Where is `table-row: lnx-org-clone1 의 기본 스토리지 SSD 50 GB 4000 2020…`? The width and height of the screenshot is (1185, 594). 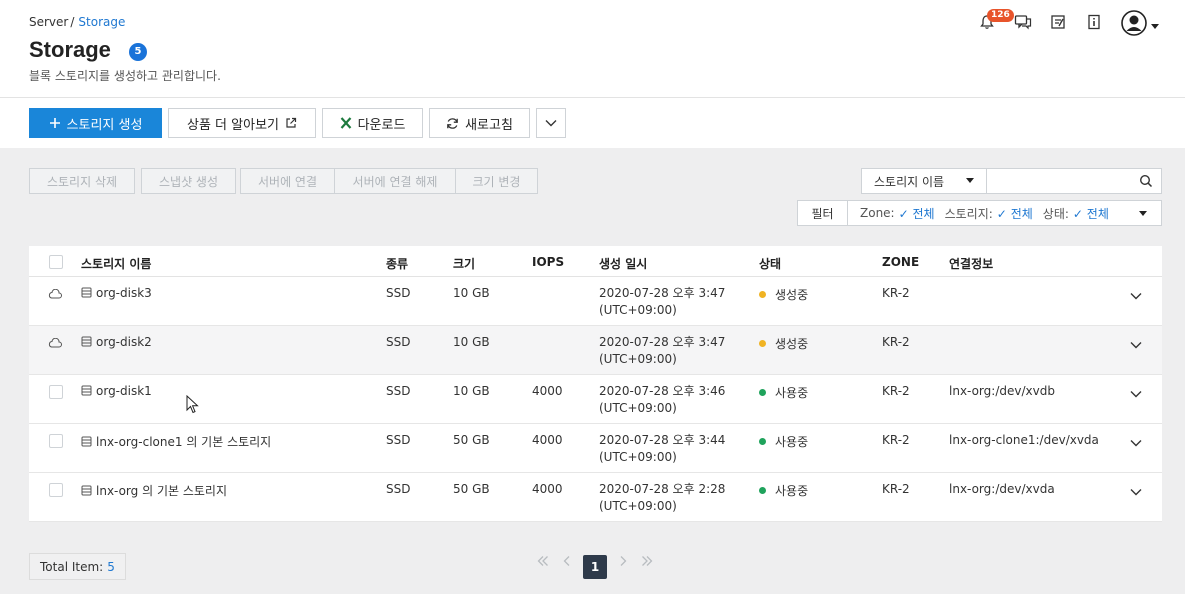 table-row: lnx-org-clone1 의 기본 스토리지 SSD 50 GB 4000 2020… is located at coordinates (595, 448).